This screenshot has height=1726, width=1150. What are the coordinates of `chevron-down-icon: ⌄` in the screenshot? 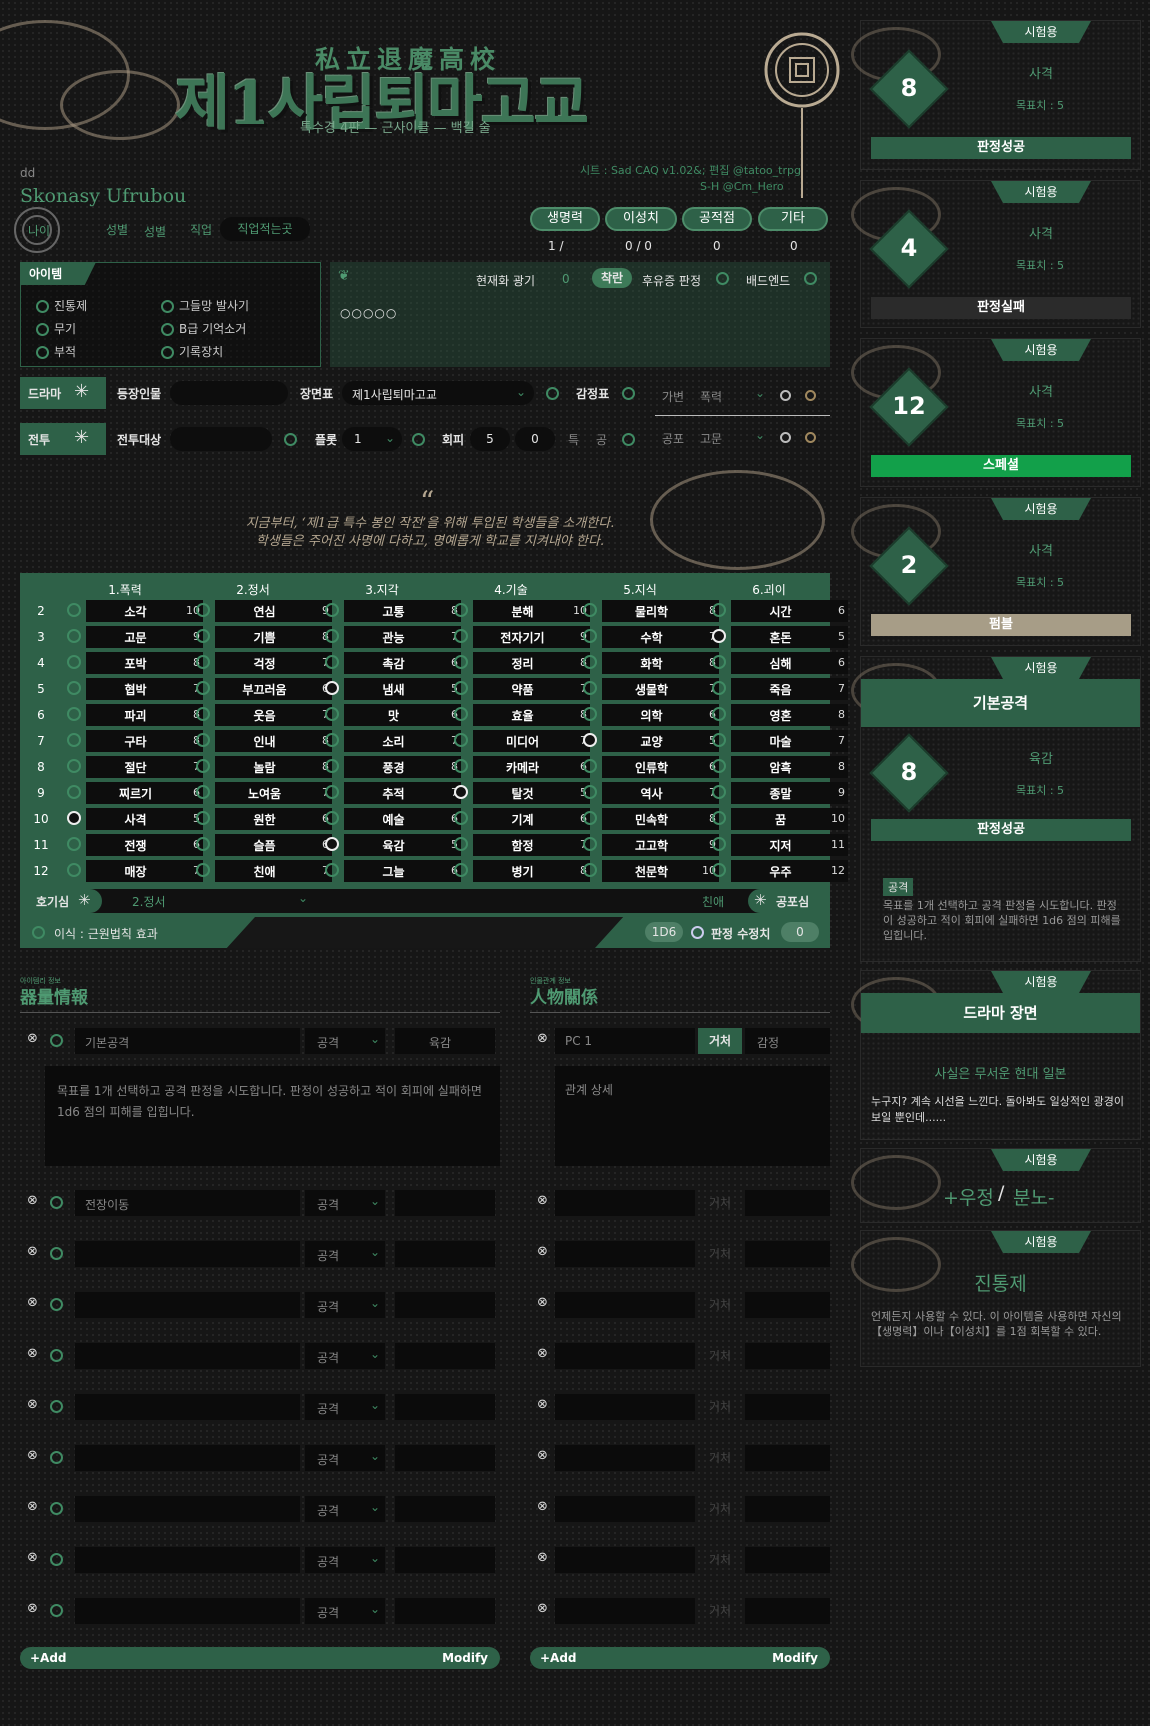 It's located at (760, 393).